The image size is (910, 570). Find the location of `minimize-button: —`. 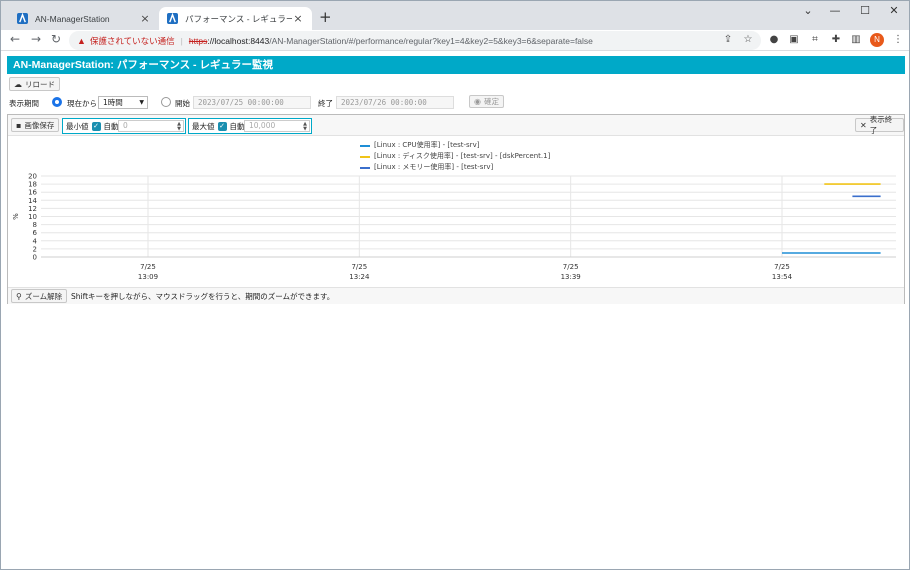

minimize-button: — is located at coordinates (835, 10).